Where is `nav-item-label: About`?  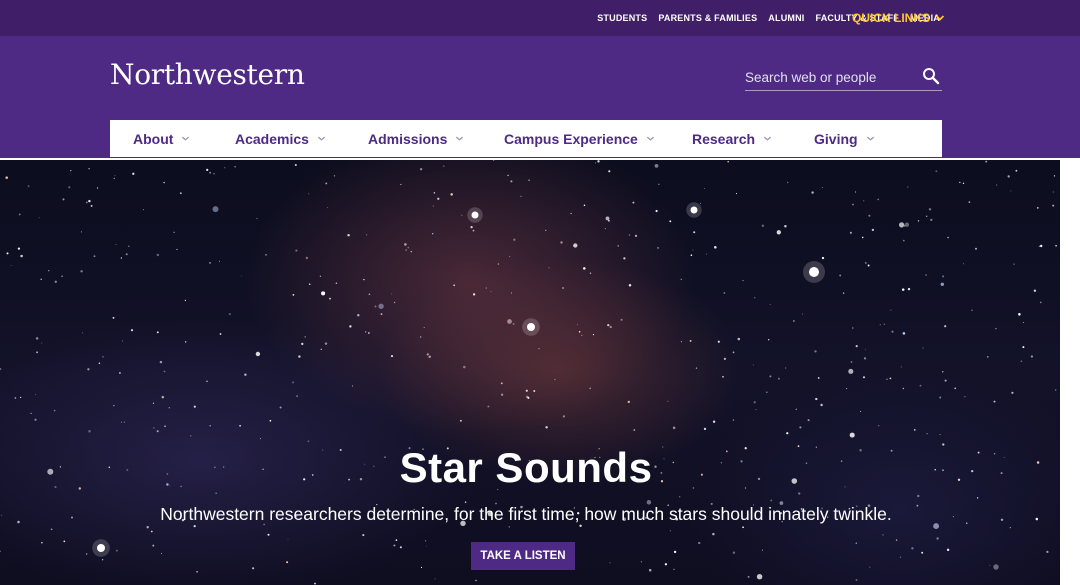
nav-item-label: About is located at coordinates (153, 138).